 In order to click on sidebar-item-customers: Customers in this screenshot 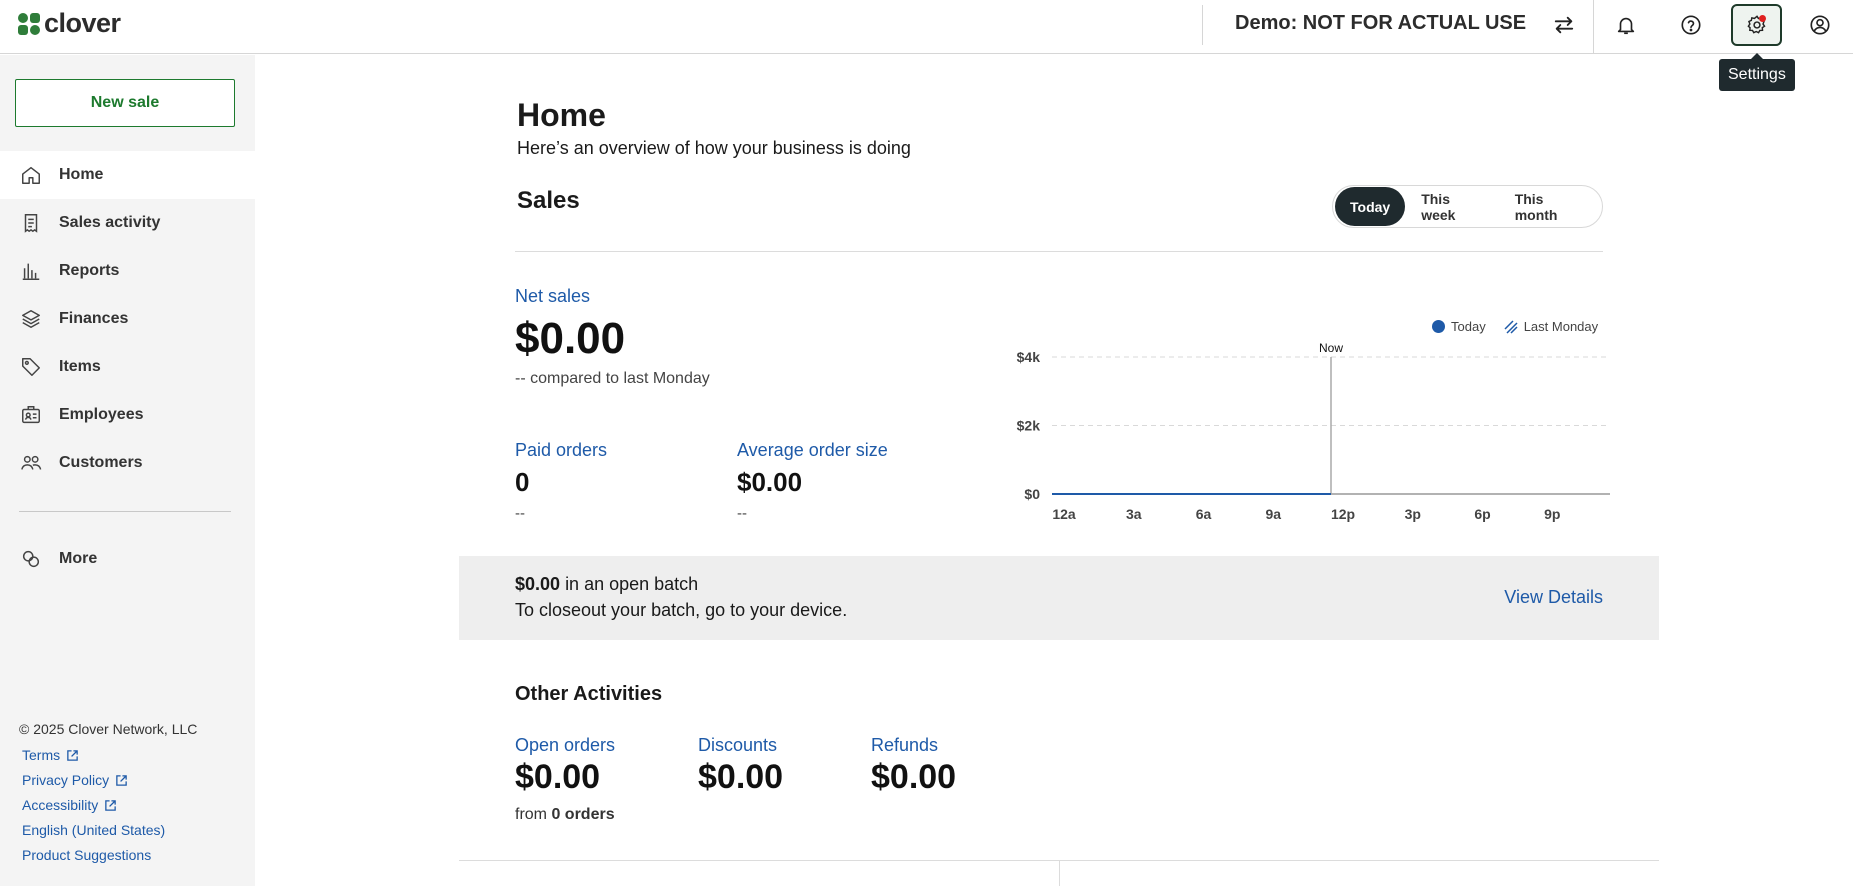, I will do `click(127, 463)`.